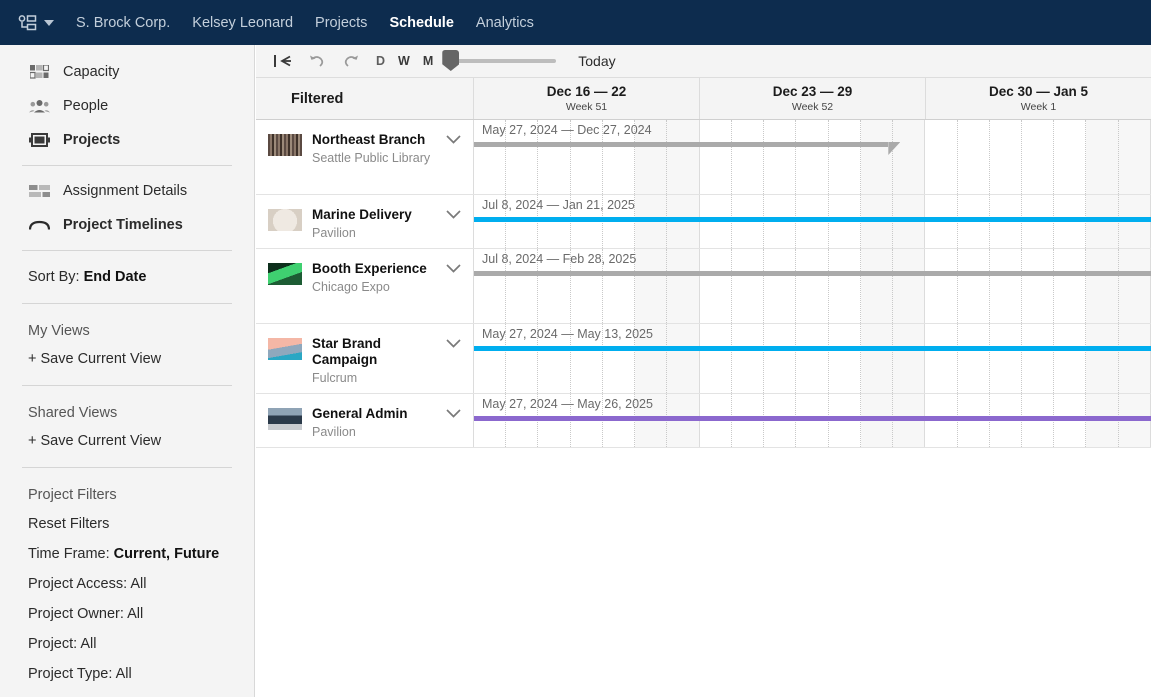 The width and height of the screenshot is (1151, 697). What do you see at coordinates (365, 420) in the screenshot?
I see `project-info-cell: General Admin Pavilion` at bounding box center [365, 420].